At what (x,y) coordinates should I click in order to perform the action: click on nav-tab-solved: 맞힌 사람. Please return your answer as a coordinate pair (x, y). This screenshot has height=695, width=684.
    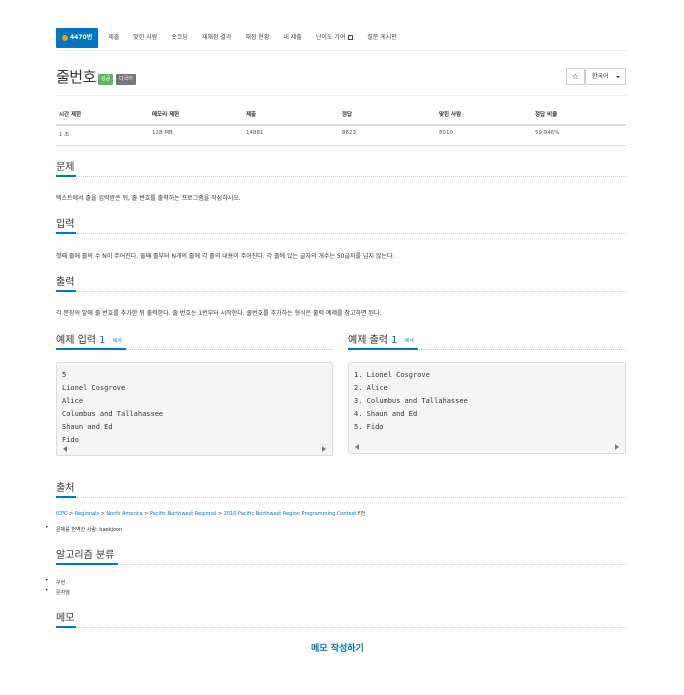
    Looking at the image, I should click on (145, 38).